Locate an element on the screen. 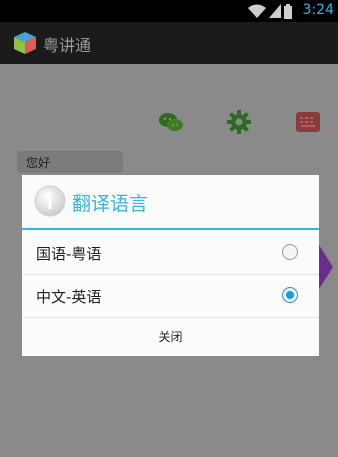 The image size is (338, 457). radio-button-unchecked is located at coordinates (290, 252).